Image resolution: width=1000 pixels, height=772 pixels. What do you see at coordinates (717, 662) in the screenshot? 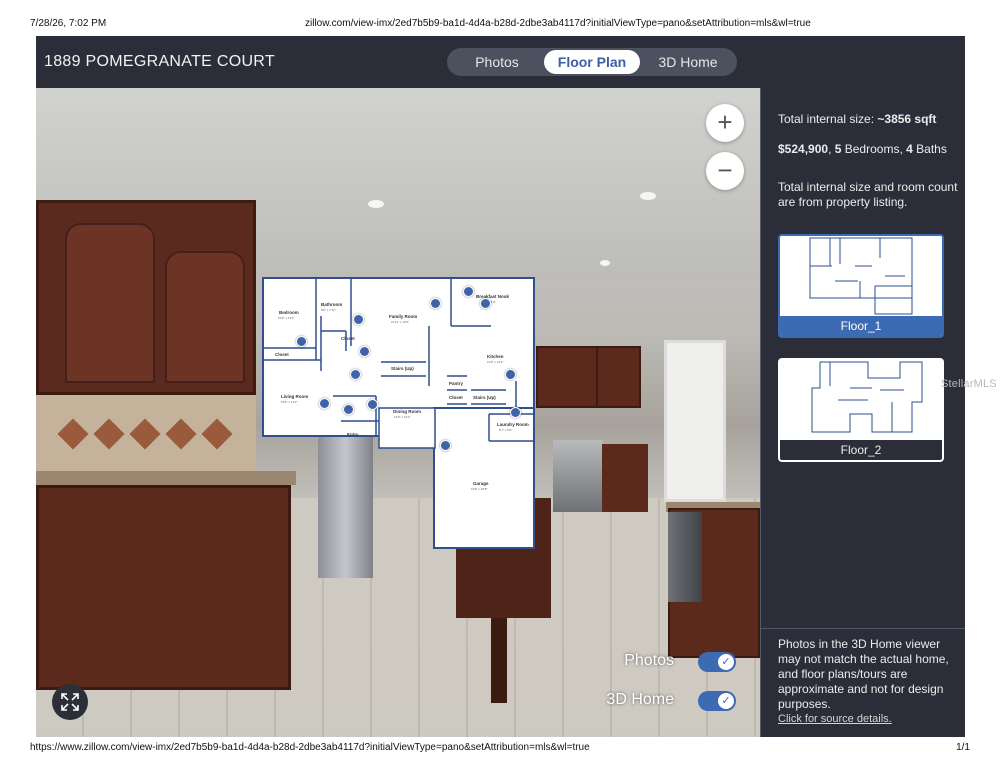
I see `photos-toggle-switch: ✓` at bounding box center [717, 662].